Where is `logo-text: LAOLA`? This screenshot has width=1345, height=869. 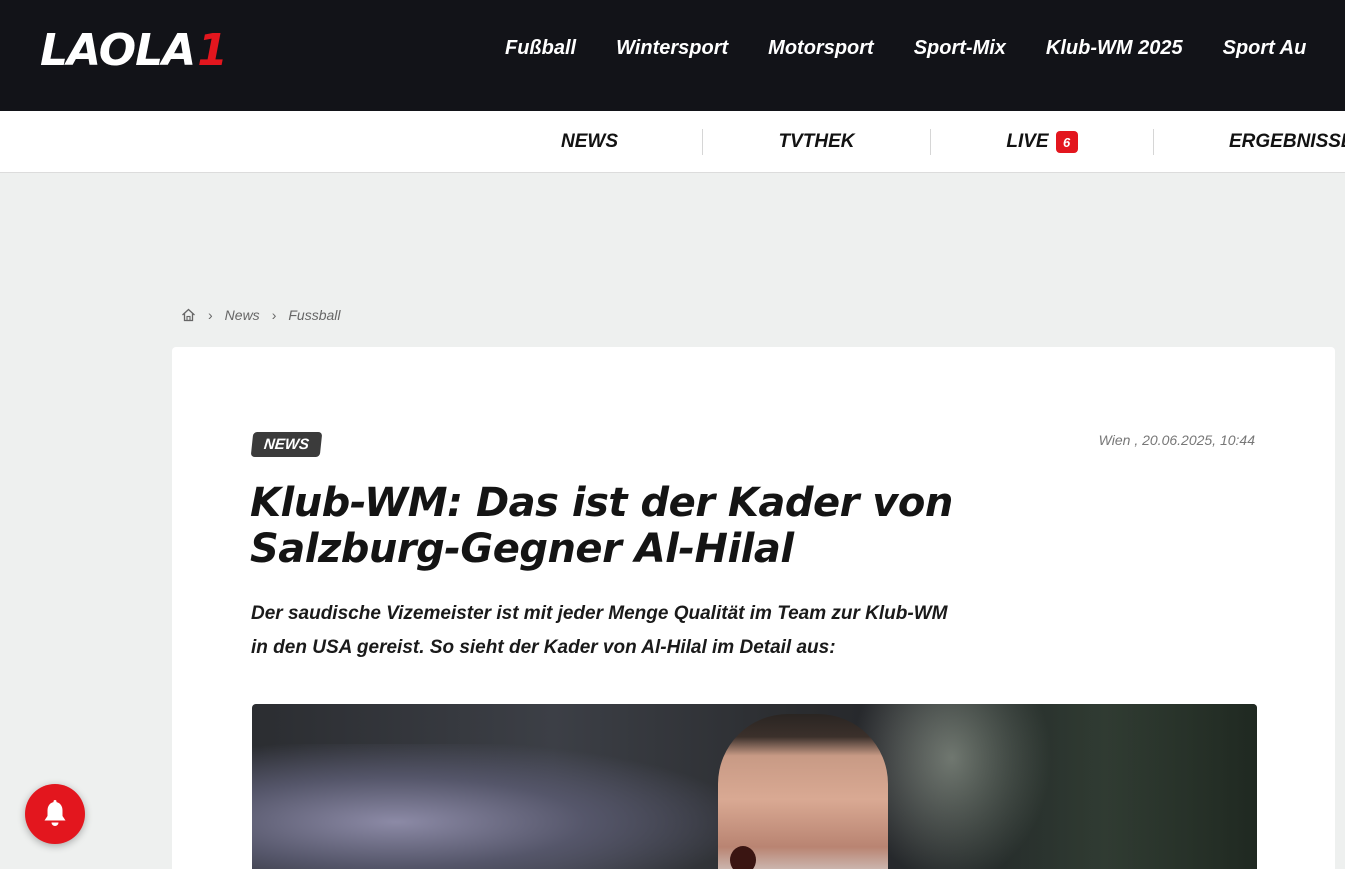 logo-text: LAOLA is located at coordinates (118, 50).